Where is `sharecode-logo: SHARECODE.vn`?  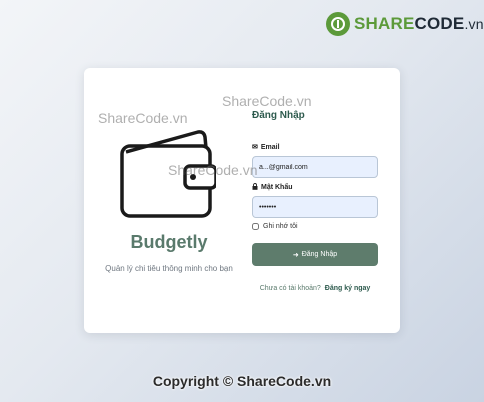
sharecode-logo: SHARECODE.vn is located at coordinates (405, 24).